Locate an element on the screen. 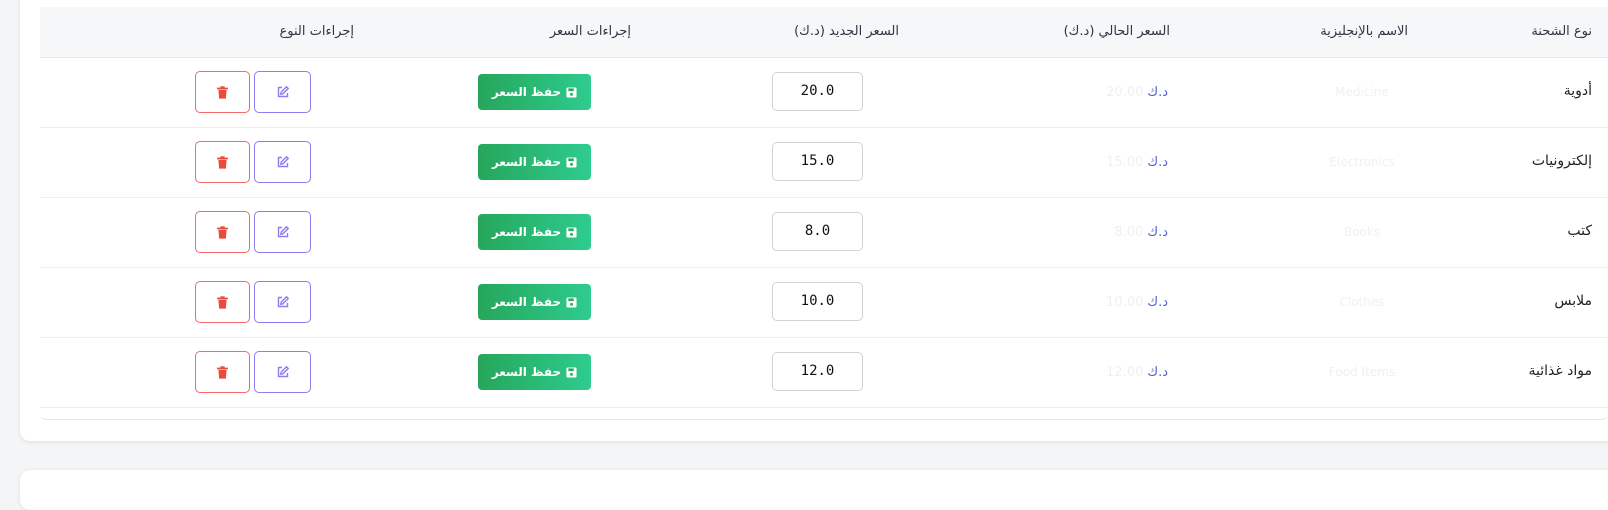  header-new-price: السعر الجديد (د.ك) is located at coordinates (846, 31).